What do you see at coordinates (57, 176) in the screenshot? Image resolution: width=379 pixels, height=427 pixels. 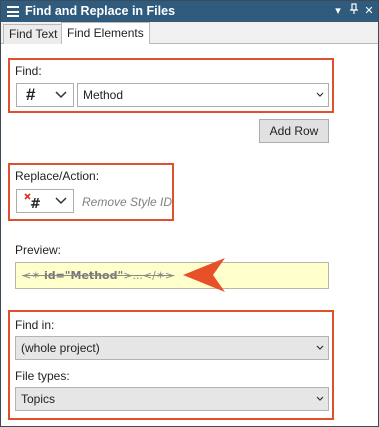 I see `replace-action-label: Replace/Action:` at bounding box center [57, 176].